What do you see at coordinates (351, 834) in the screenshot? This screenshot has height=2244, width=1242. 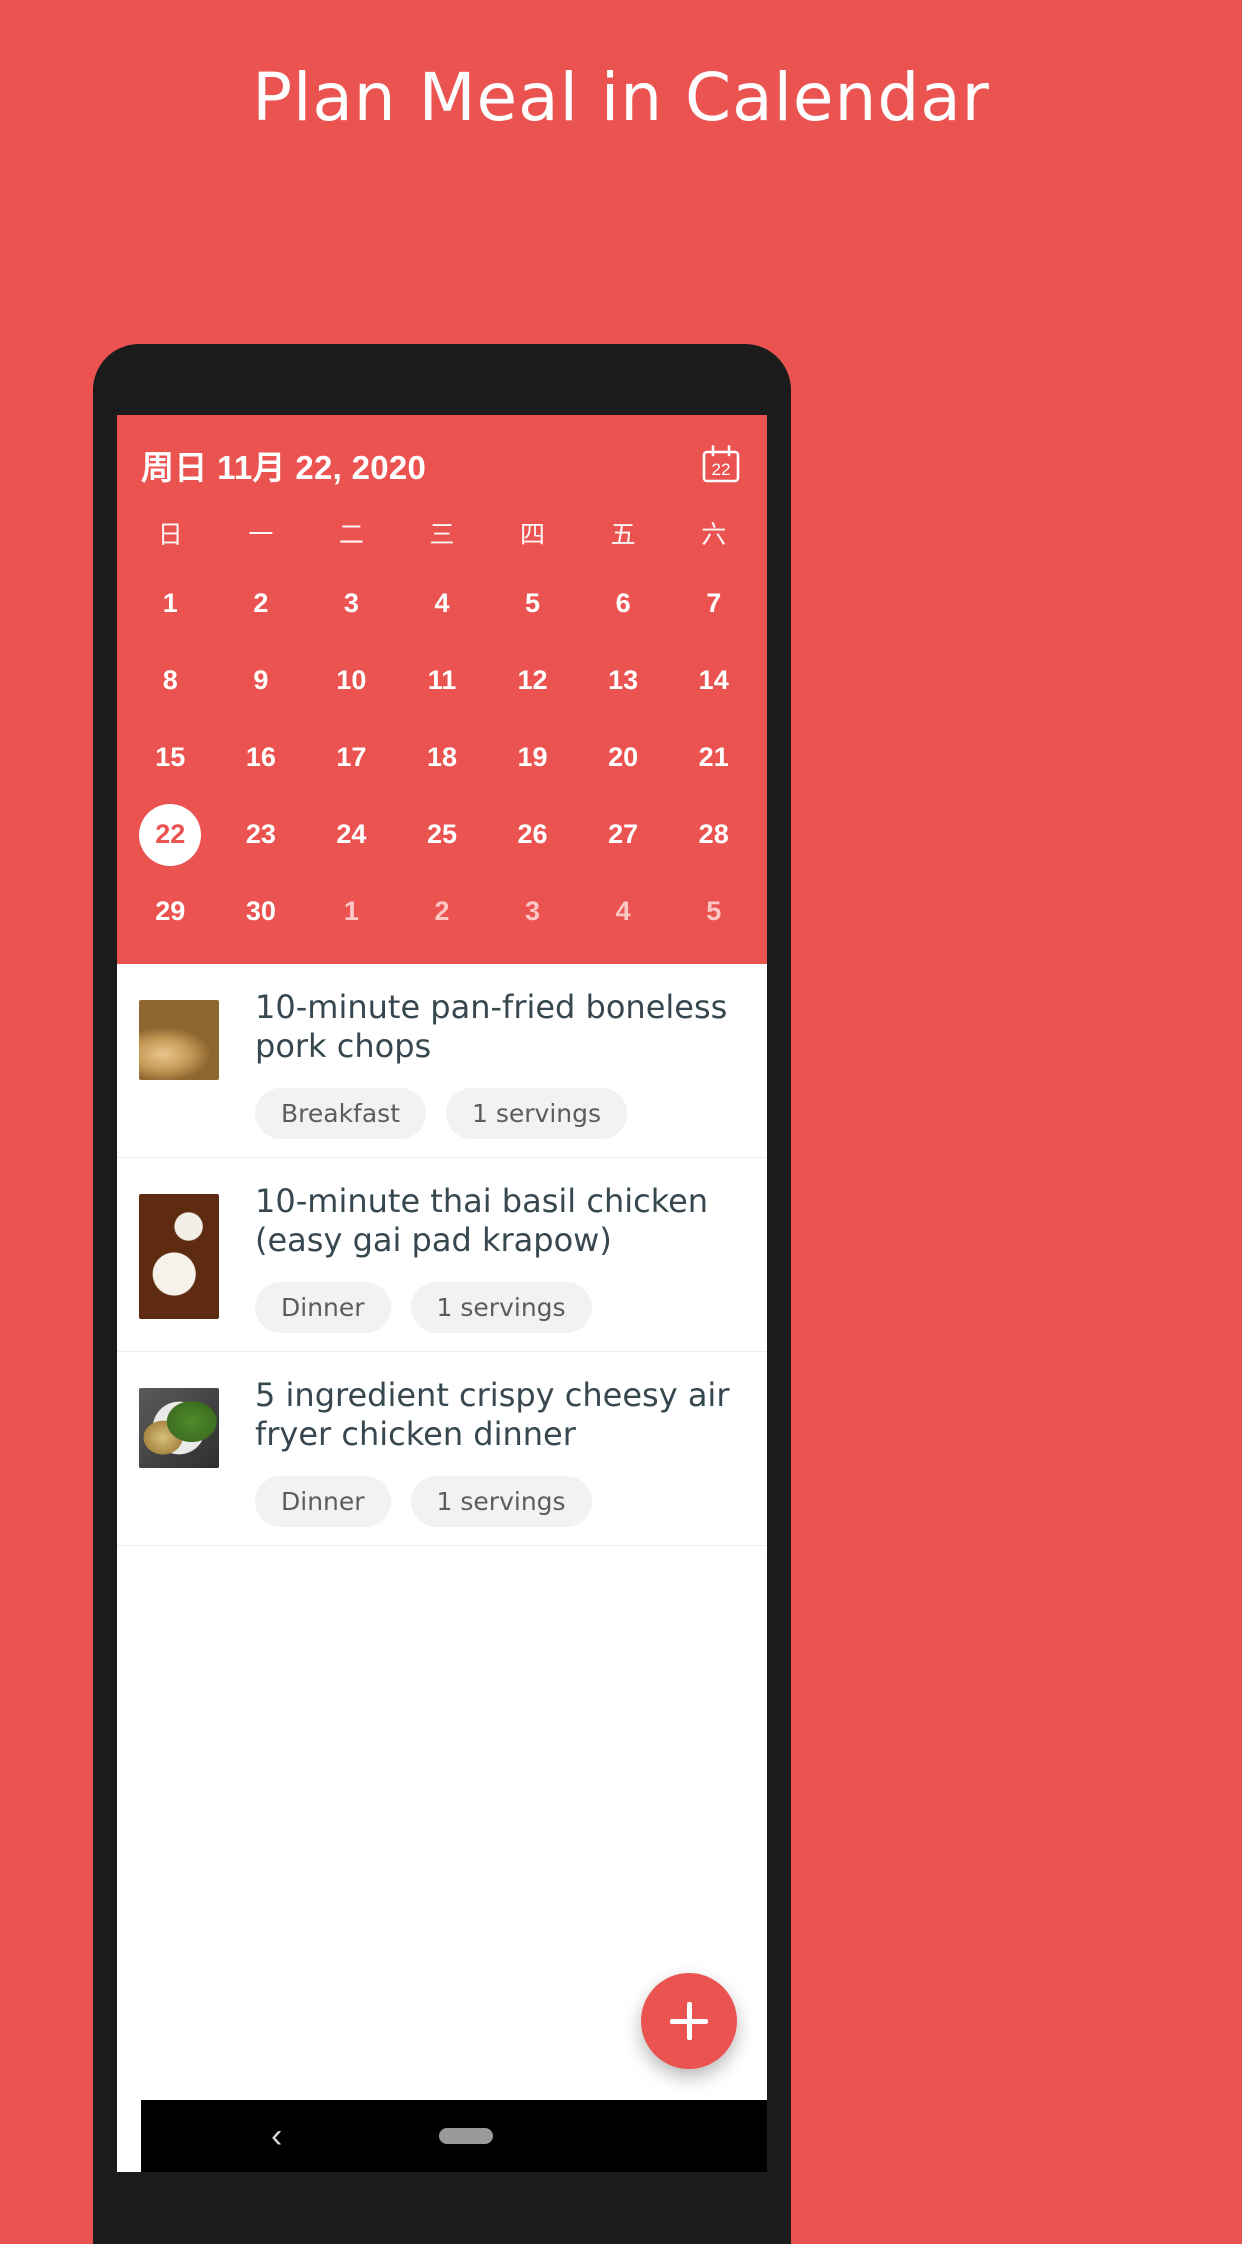 I see `calendar-day-cell: 24` at bounding box center [351, 834].